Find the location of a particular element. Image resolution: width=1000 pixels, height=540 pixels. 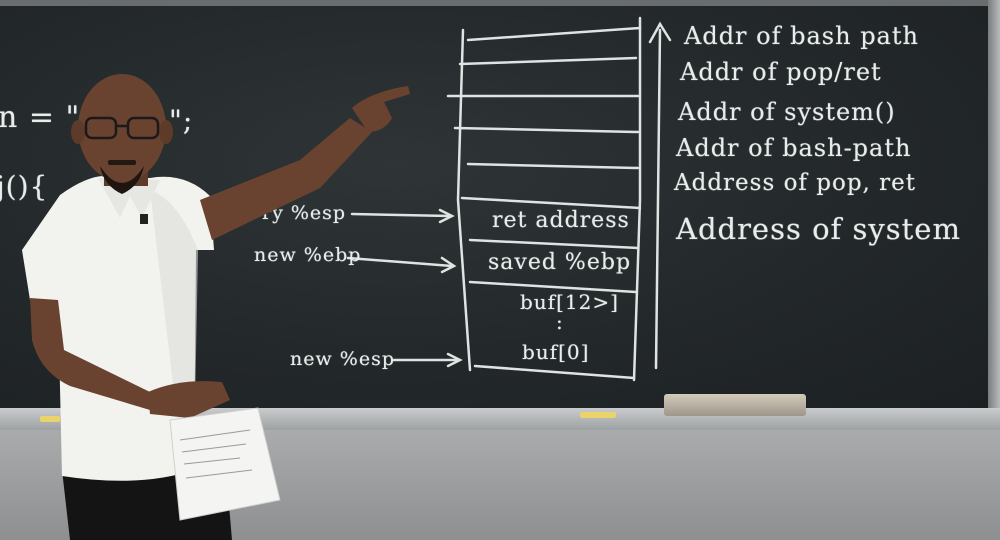

pointing-arm is located at coordinates (286, 179).